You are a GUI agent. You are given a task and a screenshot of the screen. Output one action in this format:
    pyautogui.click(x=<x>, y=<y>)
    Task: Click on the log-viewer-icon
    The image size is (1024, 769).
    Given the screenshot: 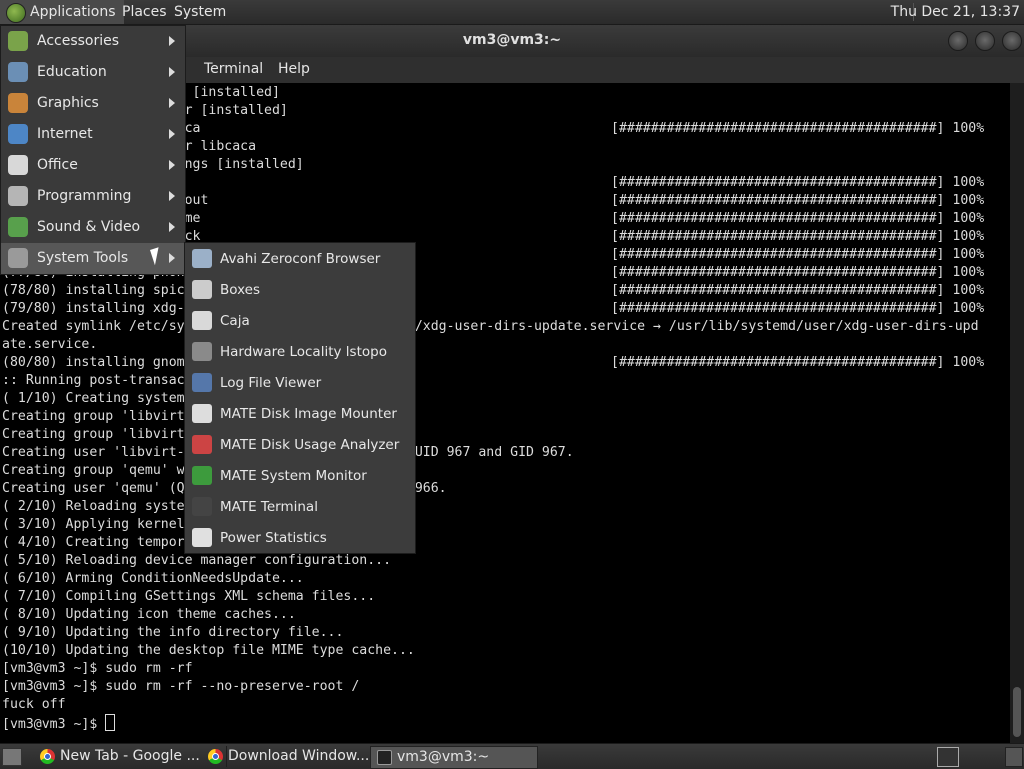 What is the action you would take?
    pyautogui.click(x=202, y=382)
    